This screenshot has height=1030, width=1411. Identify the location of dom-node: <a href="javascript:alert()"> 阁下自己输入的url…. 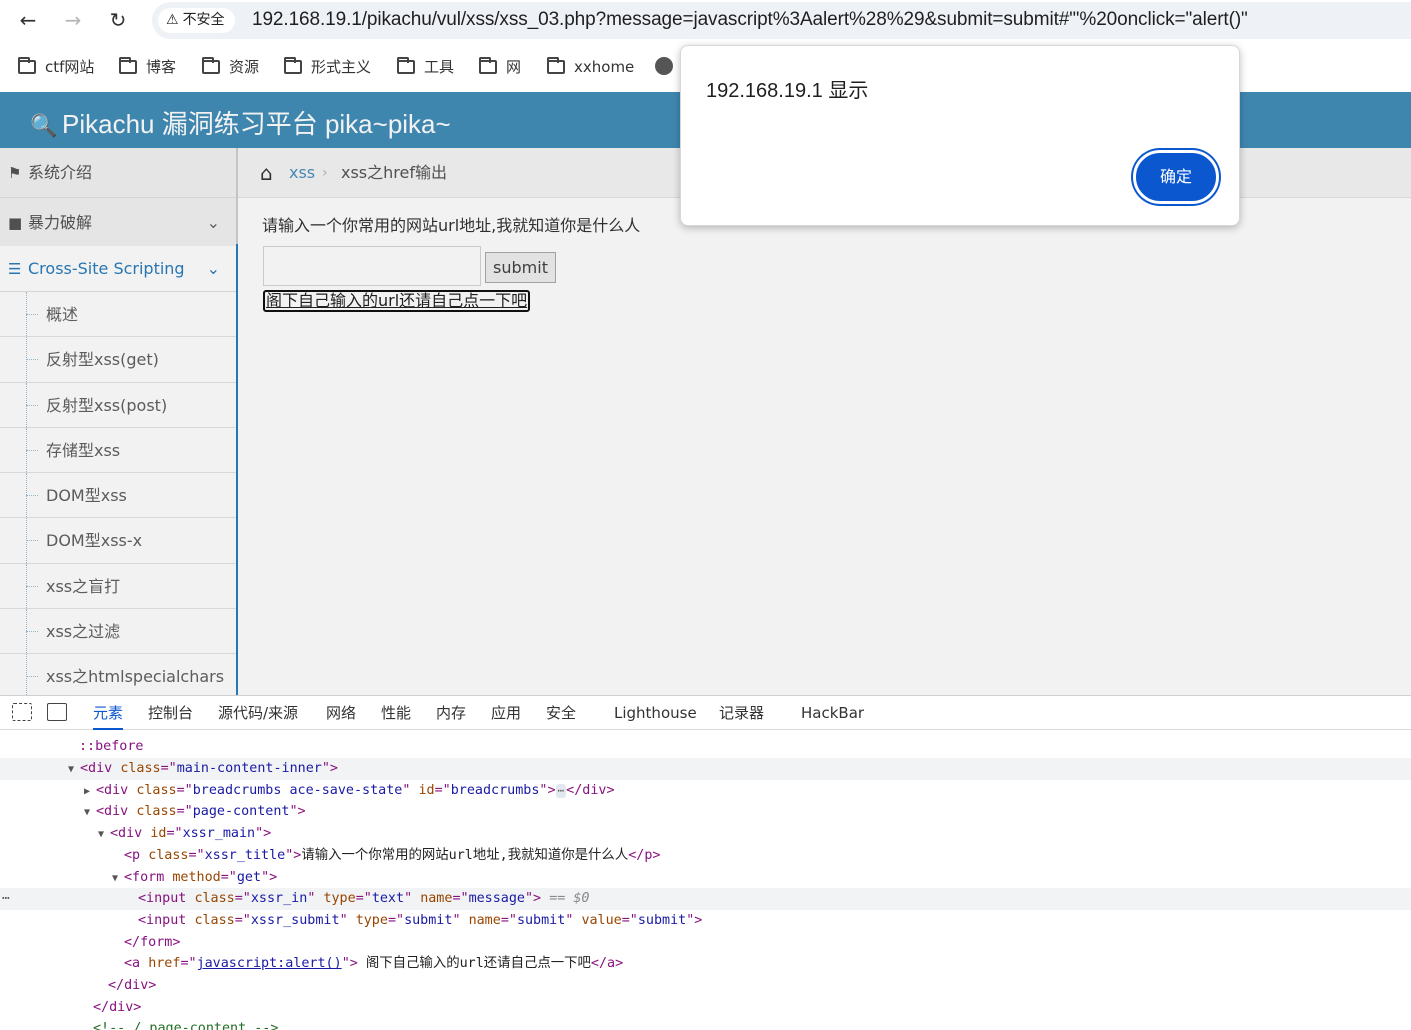
(705, 964).